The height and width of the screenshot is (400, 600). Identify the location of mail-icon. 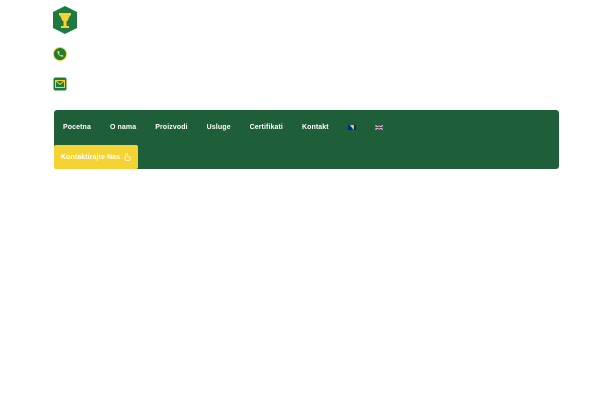
(60, 84).